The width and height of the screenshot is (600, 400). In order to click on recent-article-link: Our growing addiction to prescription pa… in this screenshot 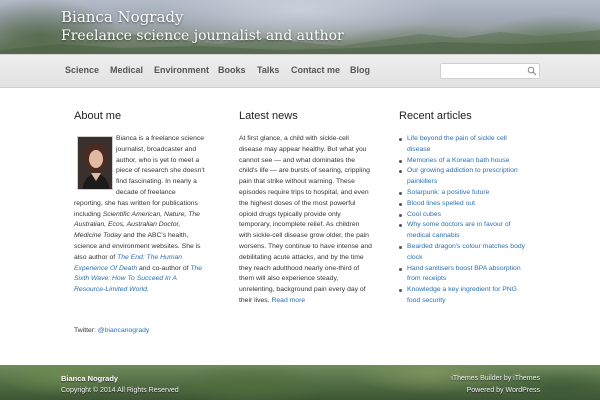, I will do `click(462, 176)`.